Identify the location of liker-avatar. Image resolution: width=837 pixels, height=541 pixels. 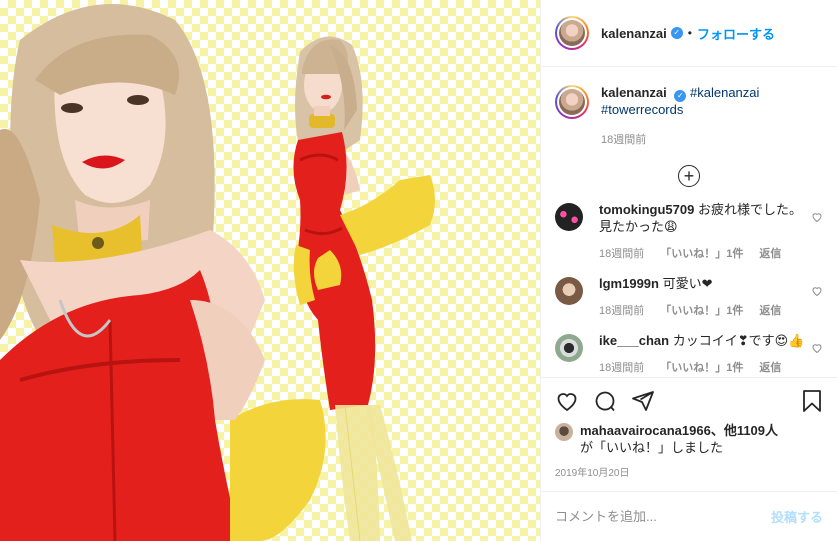
(564, 432).